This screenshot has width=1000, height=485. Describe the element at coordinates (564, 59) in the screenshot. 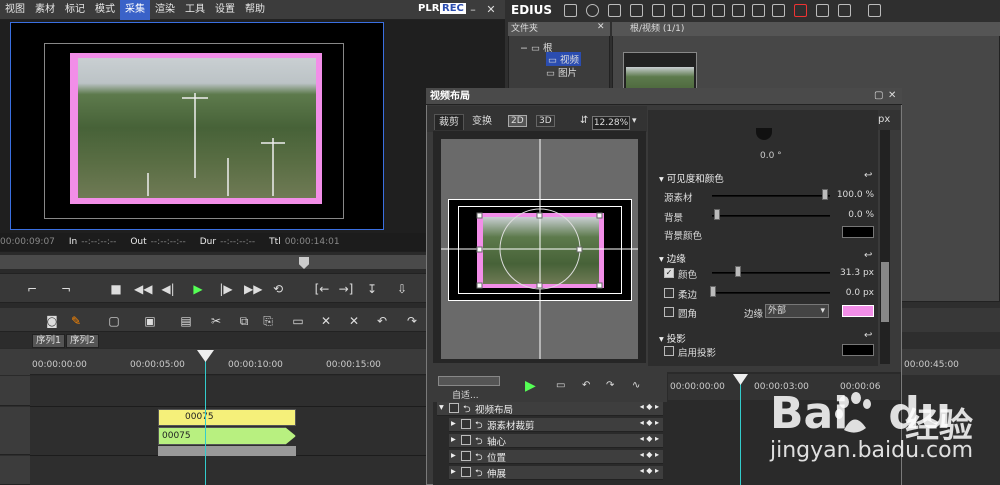

I see `tree-video: ▭ 视频` at that location.